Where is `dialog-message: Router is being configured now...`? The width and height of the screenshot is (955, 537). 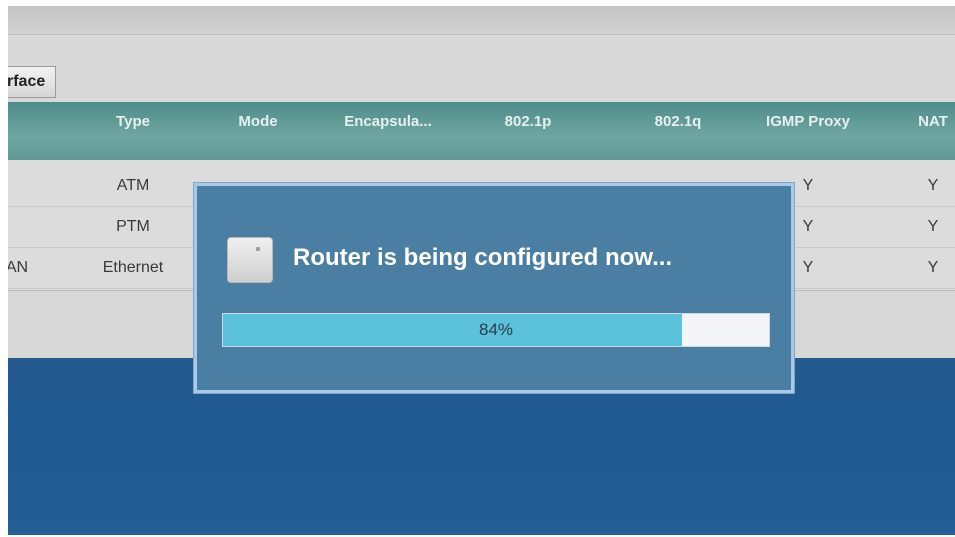
dialog-message: Router is being configured now... is located at coordinates (483, 257).